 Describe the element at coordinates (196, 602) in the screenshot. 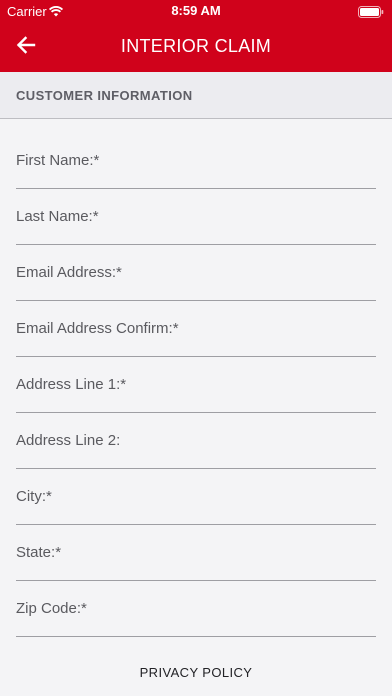

I see `zip-code-field: Zip Code:*` at that location.